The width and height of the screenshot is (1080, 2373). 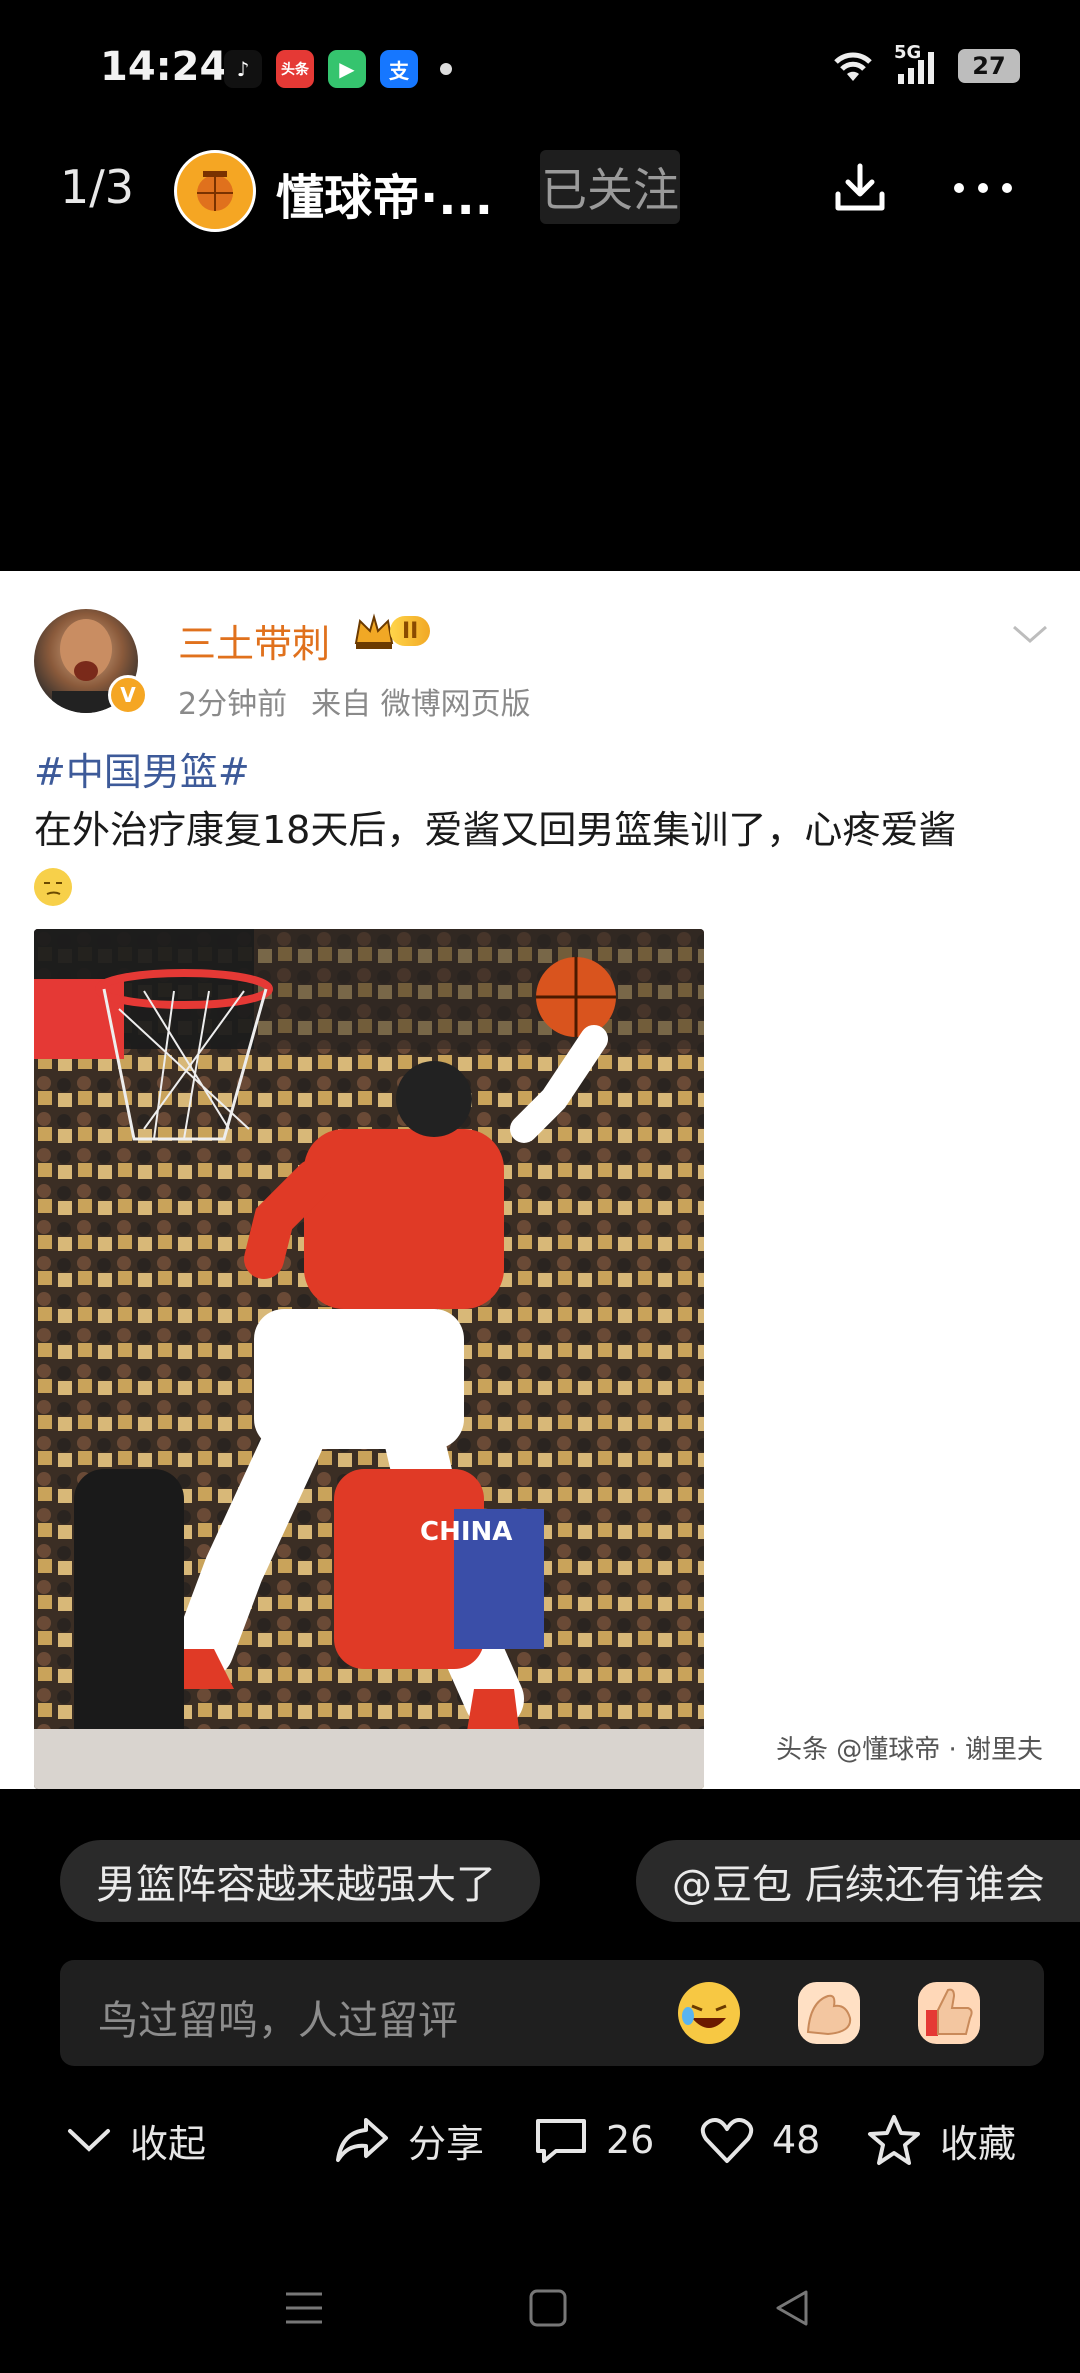 What do you see at coordinates (894, 2140) in the screenshot?
I see `star-icon` at bounding box center [894, 2140].